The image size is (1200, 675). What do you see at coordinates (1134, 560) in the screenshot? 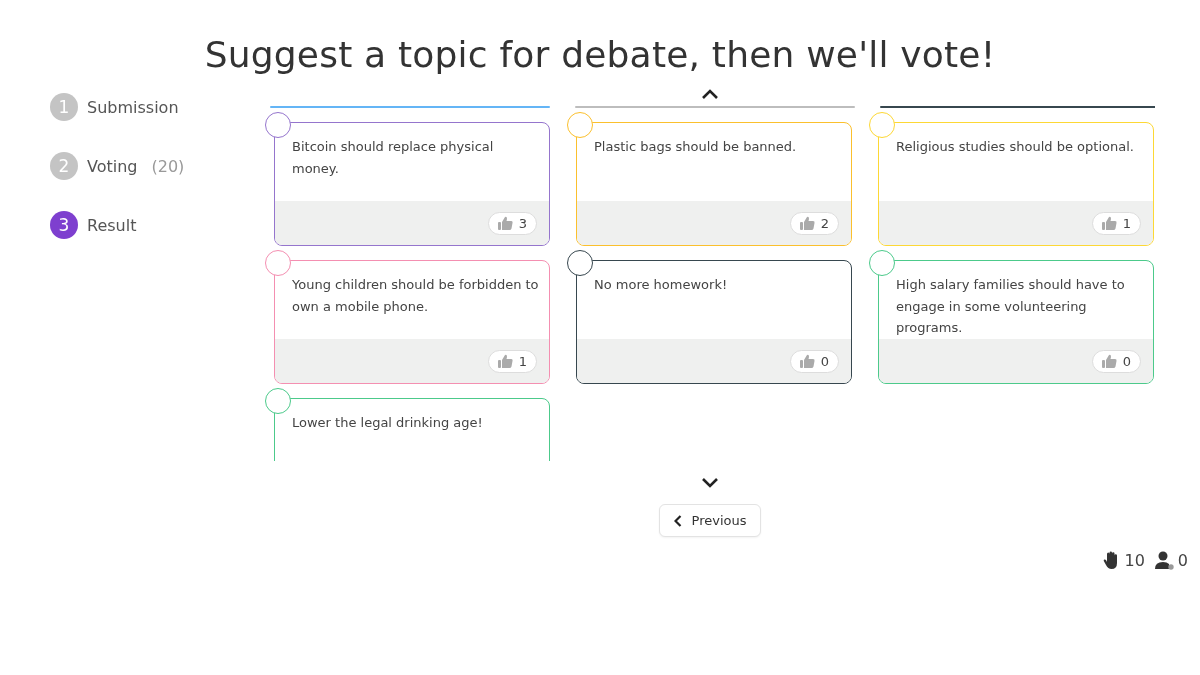
I see `hand-count: 10` at bounding box center [1134, 560].